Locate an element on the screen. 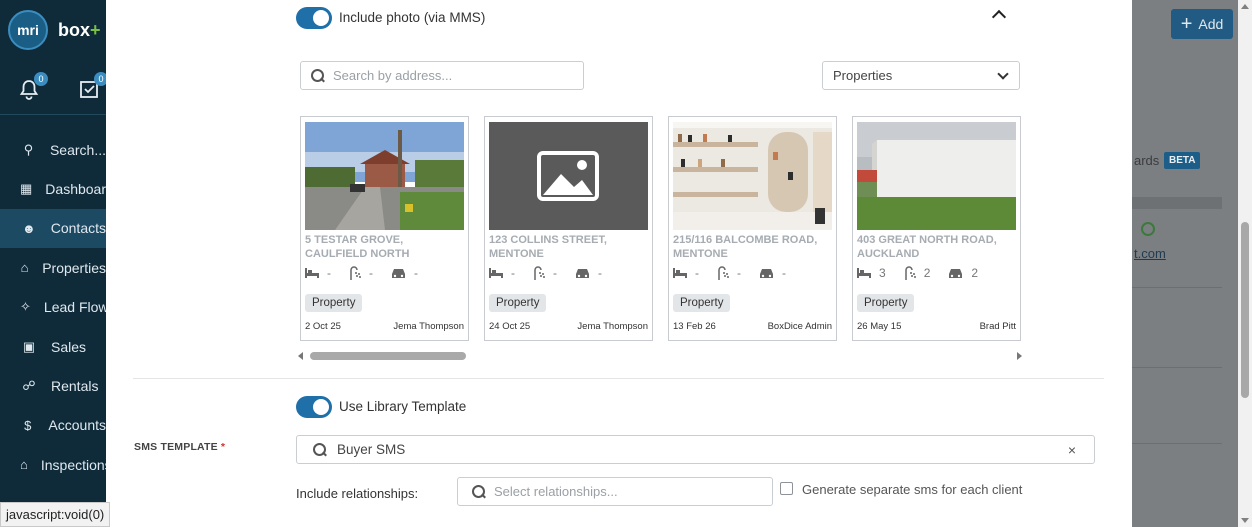 The height and width of the screenshot is (527, 1252). property-date: 2 Oct 25 is located at coordinates (323, 326).